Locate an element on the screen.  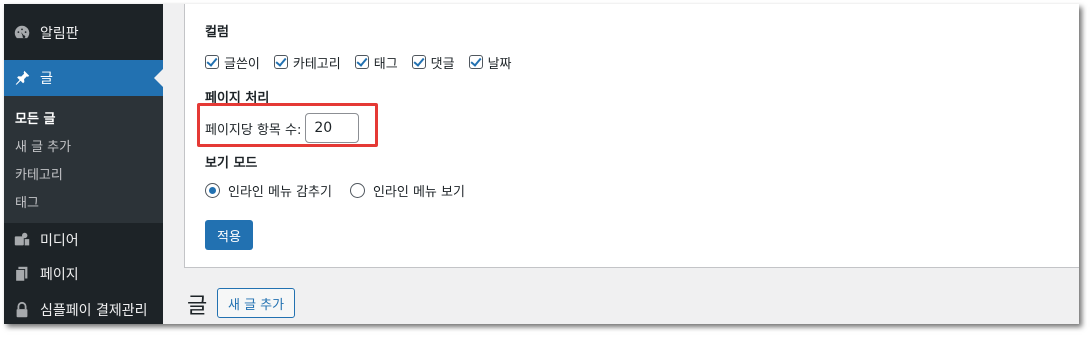
apply-button: 적용 is located at coordinates (229, 235).